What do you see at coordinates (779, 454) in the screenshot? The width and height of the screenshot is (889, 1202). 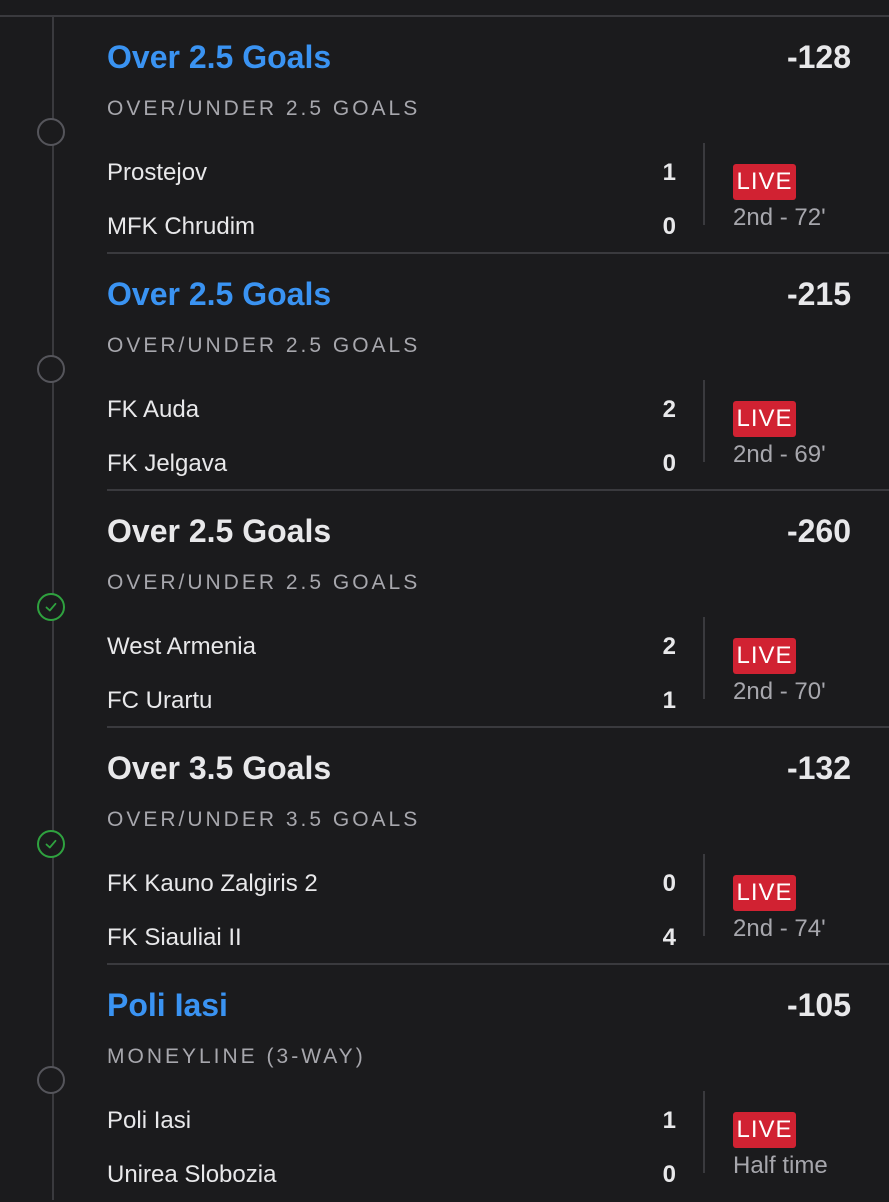 I see `match-status: 2nd - 69'` at bounding box center [779, 454].